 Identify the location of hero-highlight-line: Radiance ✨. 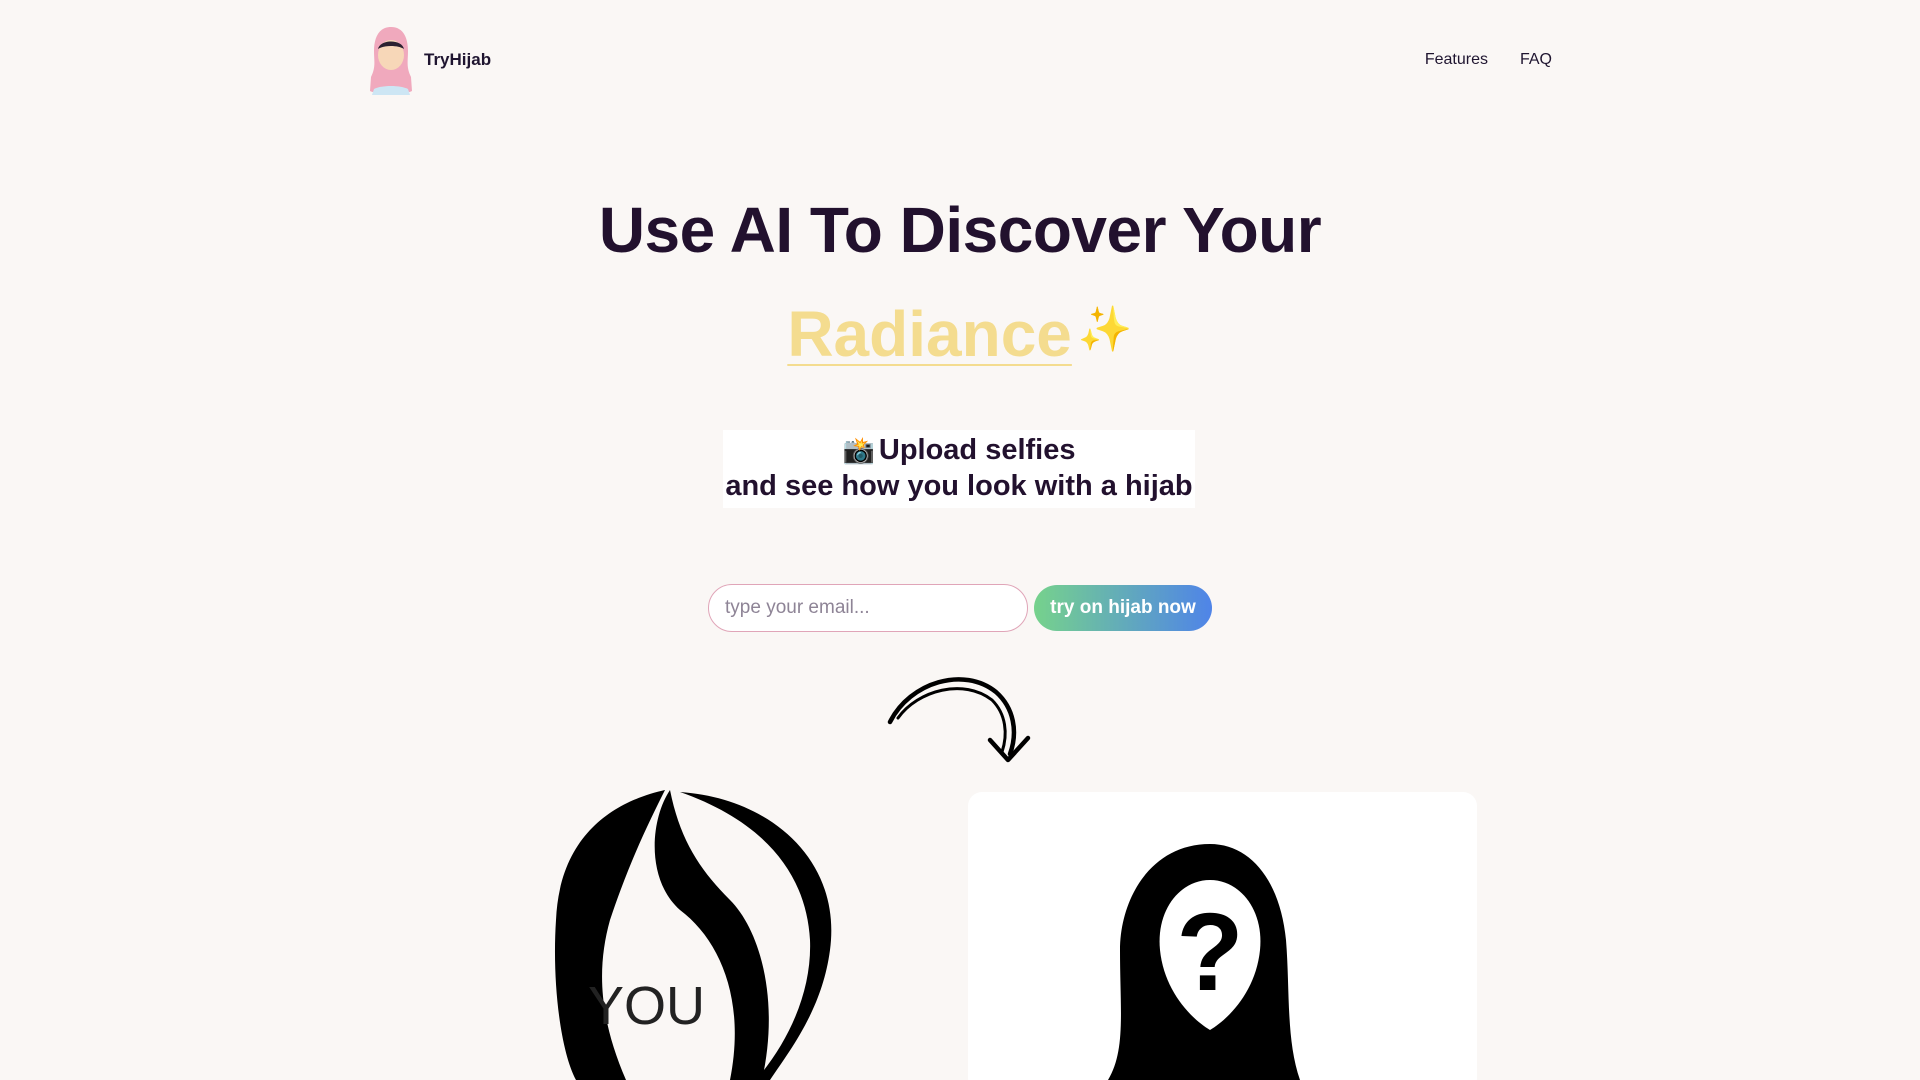
(960, 332).